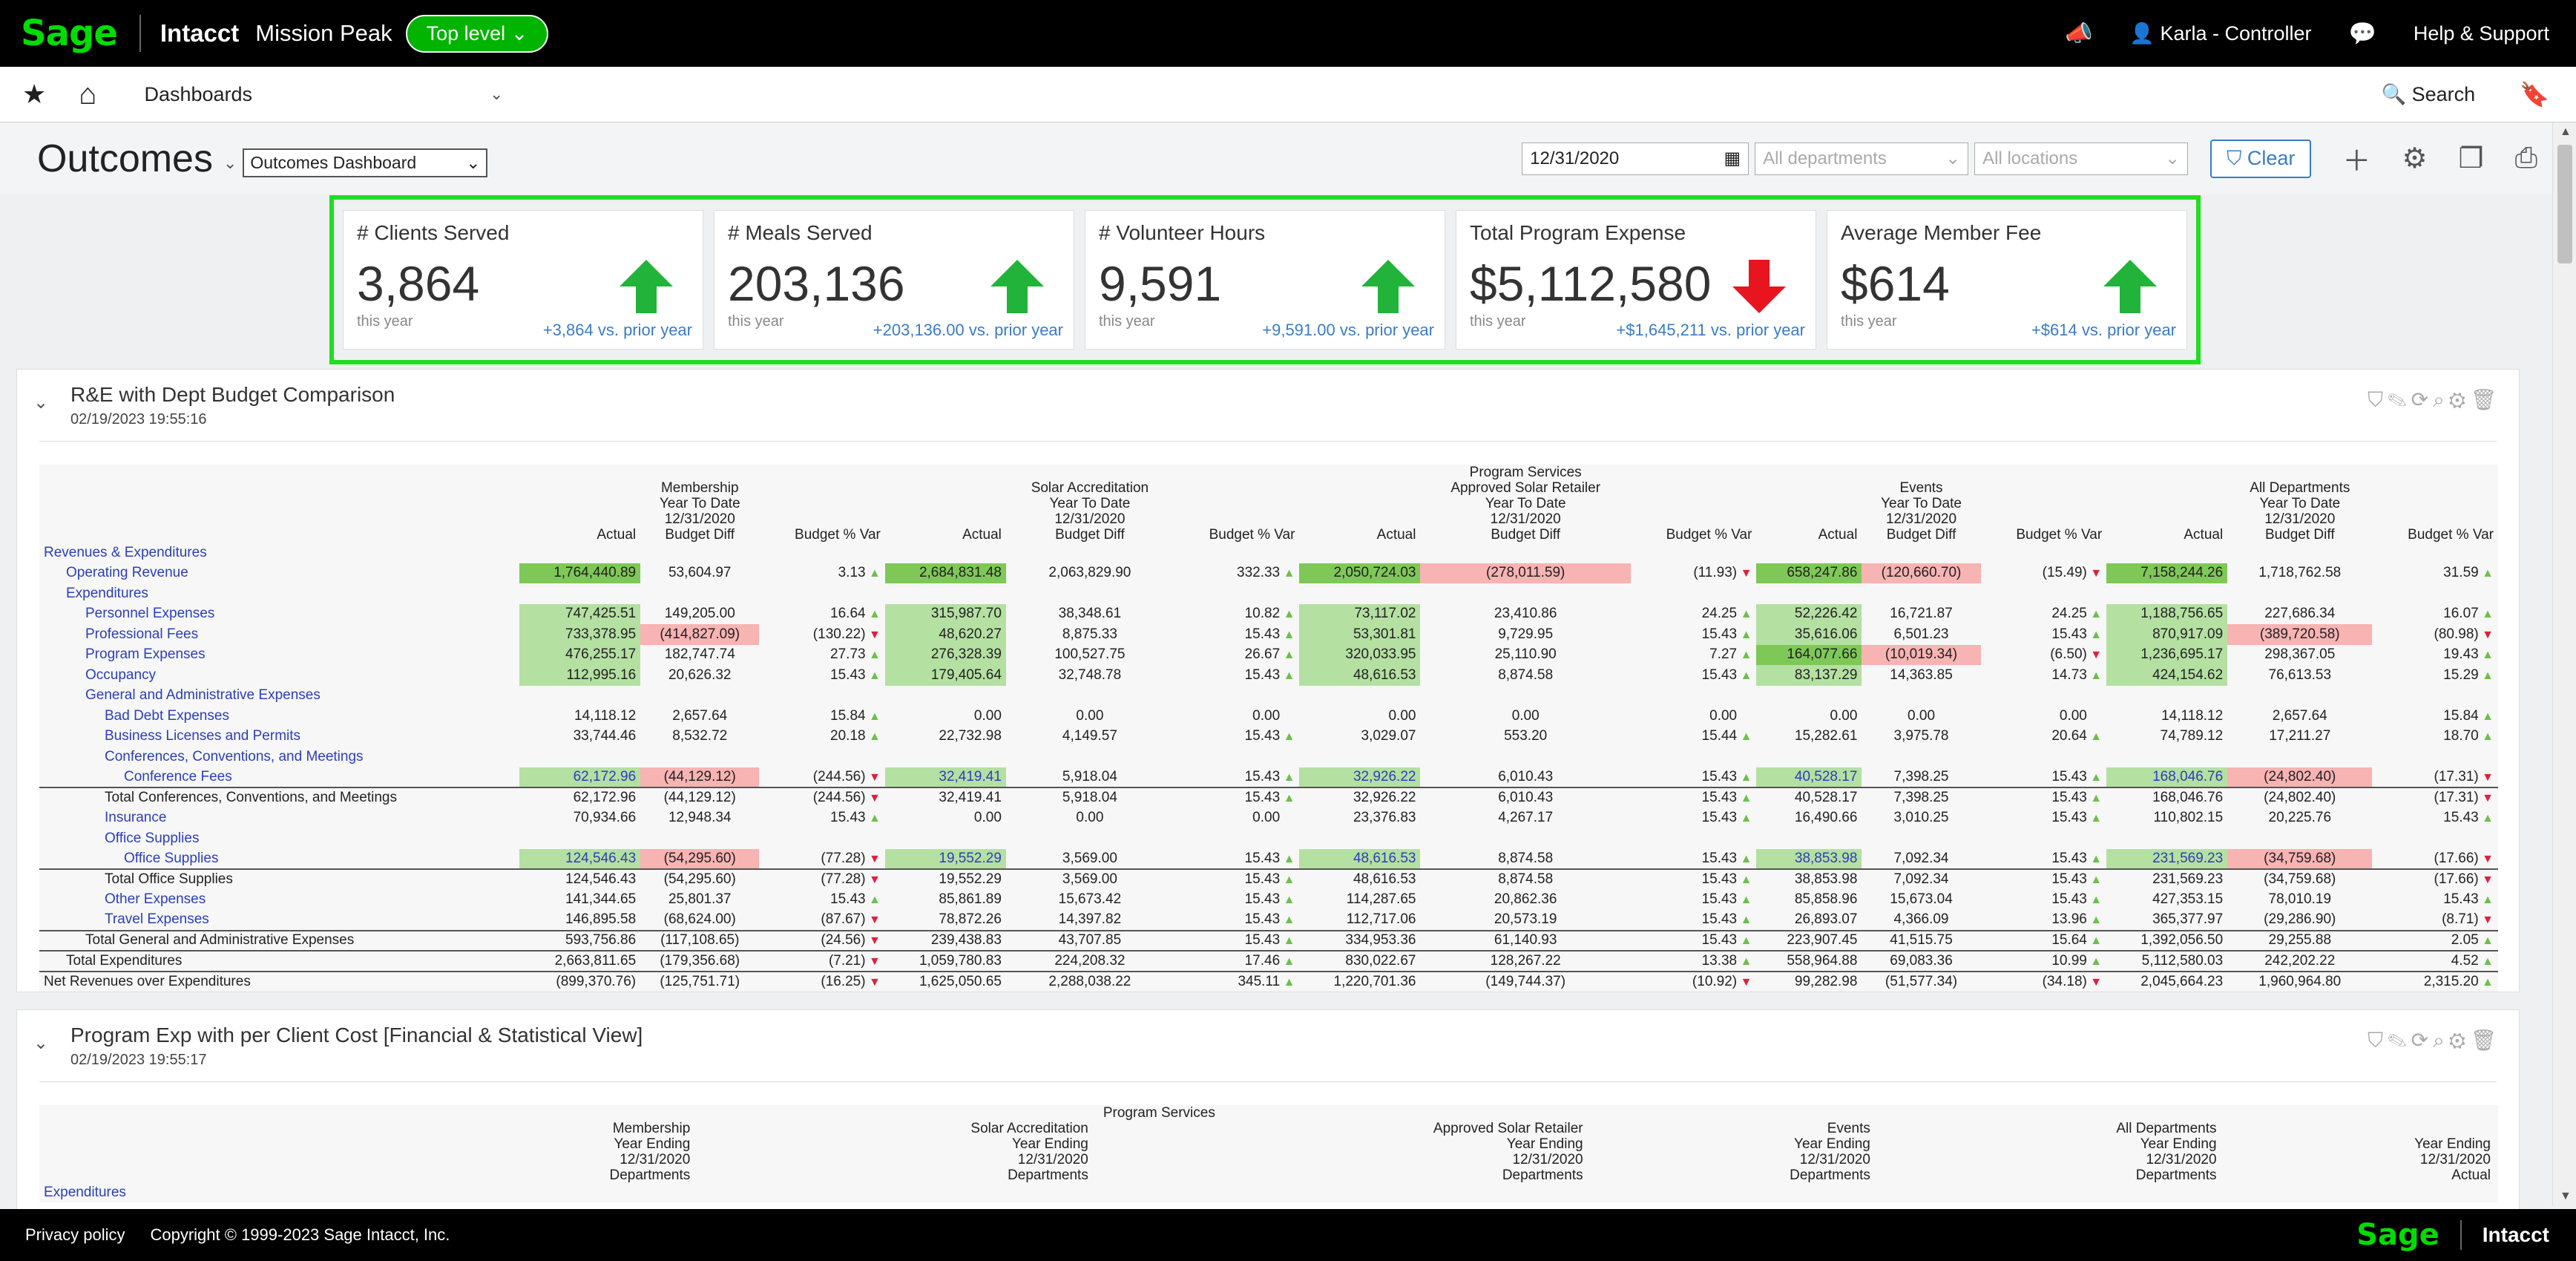 The image size is (2576, 1261). Describe the element at coordinates (699, 614) in the screenshot. I see `budget-diff-cell: 149,205.00` at that location.